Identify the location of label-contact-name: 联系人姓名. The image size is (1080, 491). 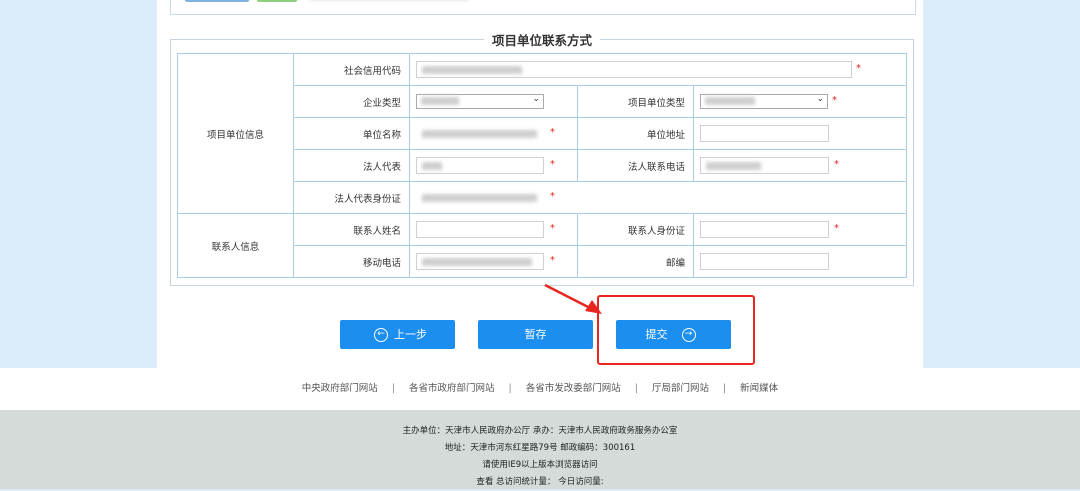
(351, 229).